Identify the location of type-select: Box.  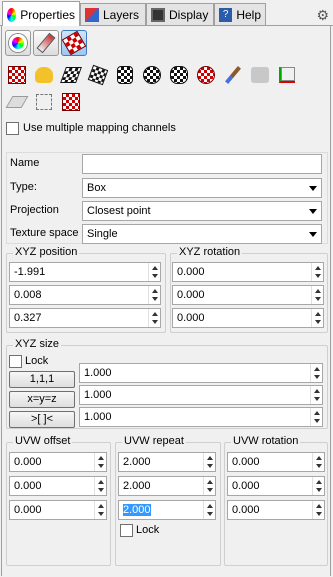
(202, 188).